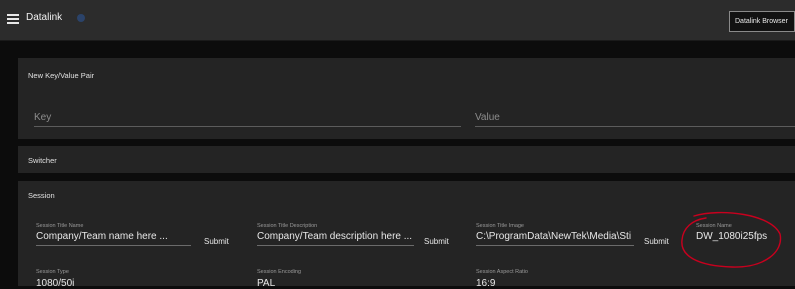  What do you see at coordinates (762, 21) in the screenshot?
I see `datalink-browser-button: Datalink Browser` at bounding box center [762, 21].